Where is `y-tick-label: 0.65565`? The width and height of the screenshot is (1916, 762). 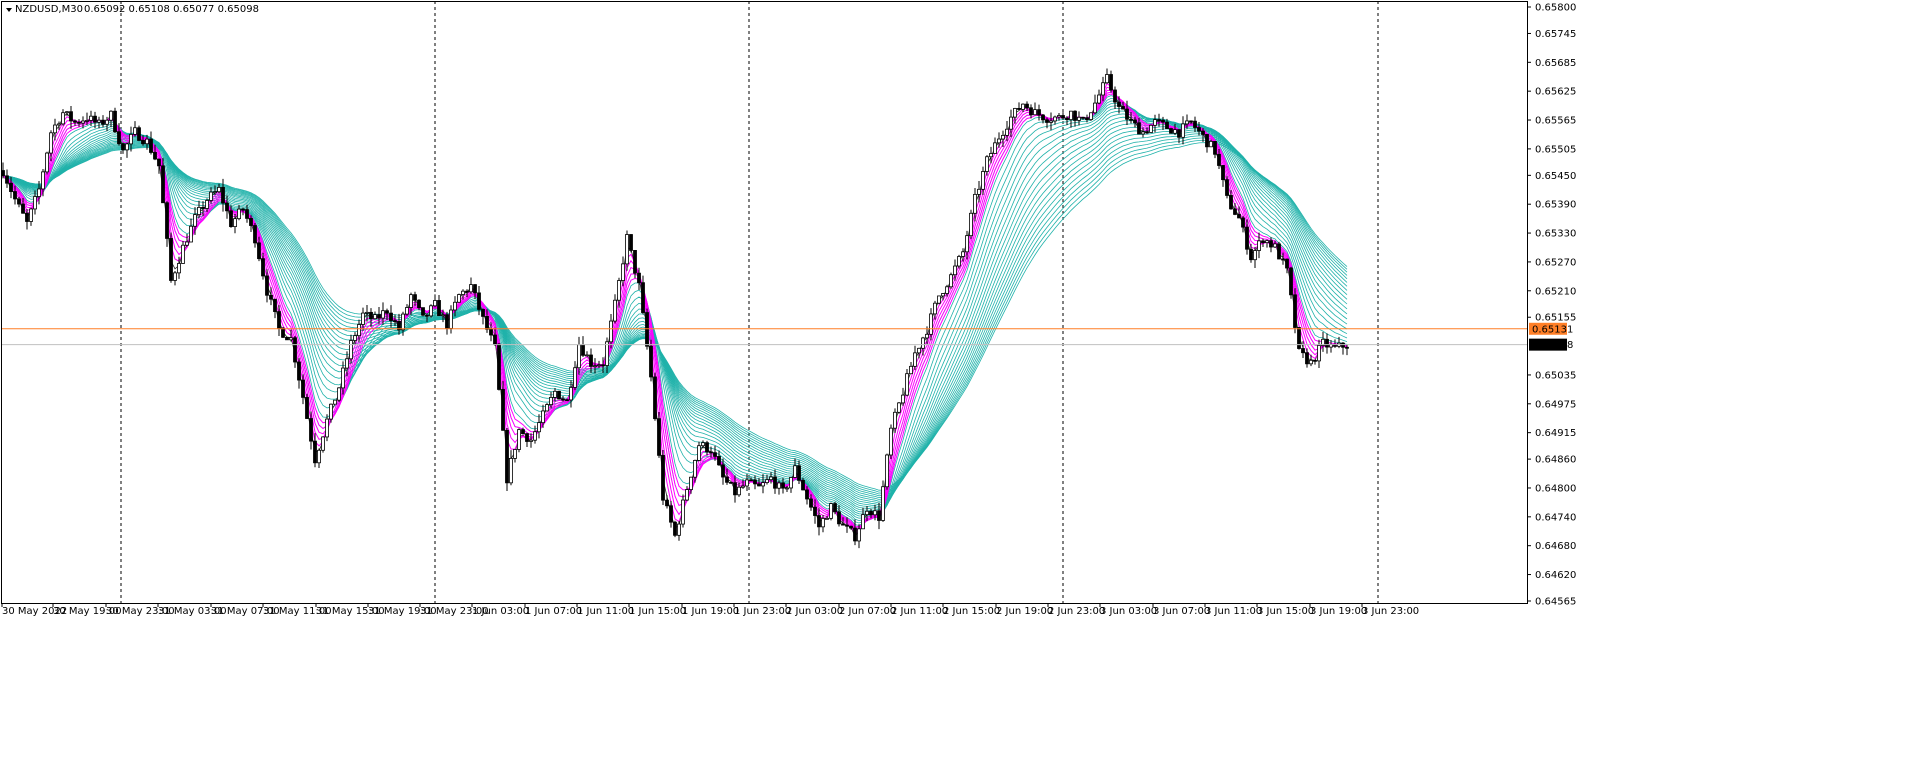 y-tick-label: 0.65565 is located at coordinates (1555, 121).